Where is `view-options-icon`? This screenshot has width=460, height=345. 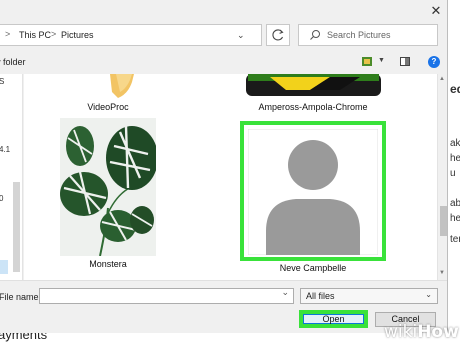
view-options-icon is located at coordinates (367, 61).